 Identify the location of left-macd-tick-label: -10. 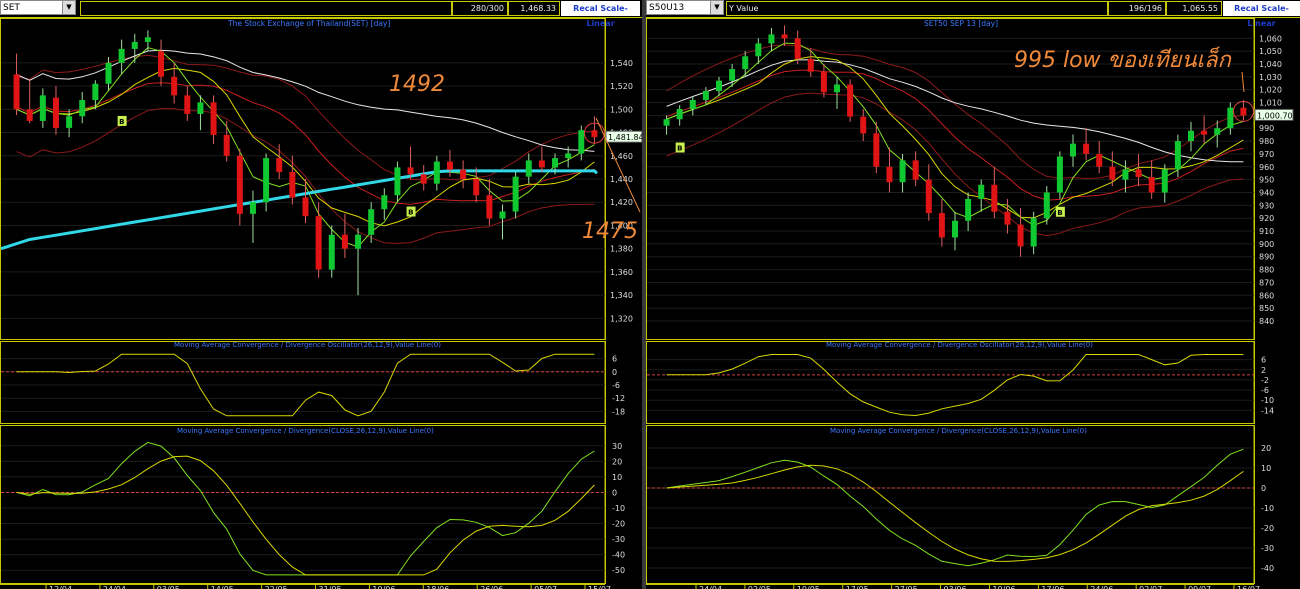
(618, 508).